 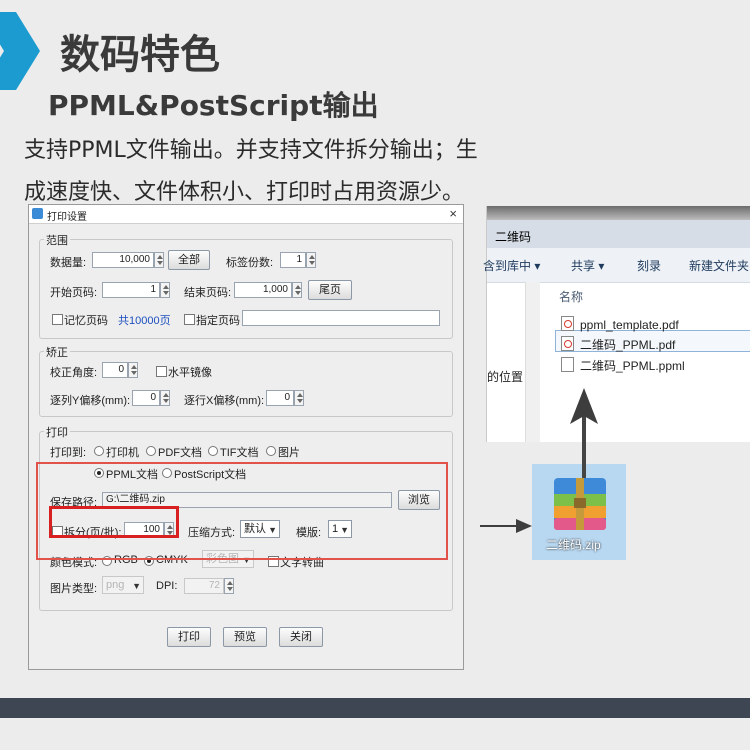 I want to click on dpi-spinner, so click(x=229, y=586).